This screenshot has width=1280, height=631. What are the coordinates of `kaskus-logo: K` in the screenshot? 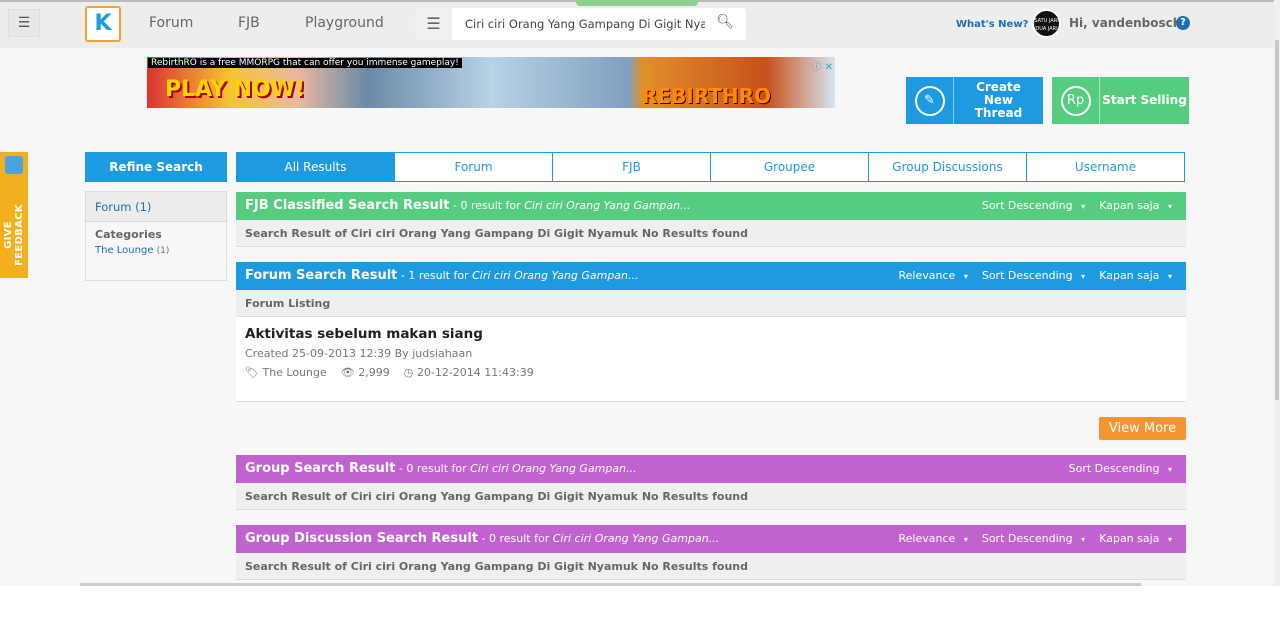 It's located at (103, 24).